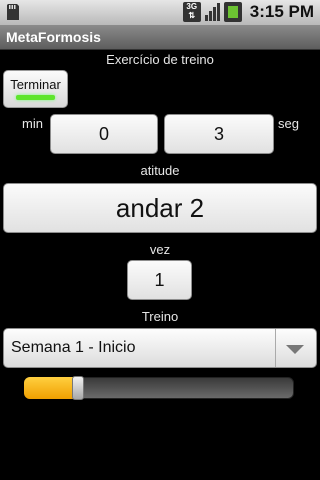  I want to click on battery-icon, so click(232, 12).